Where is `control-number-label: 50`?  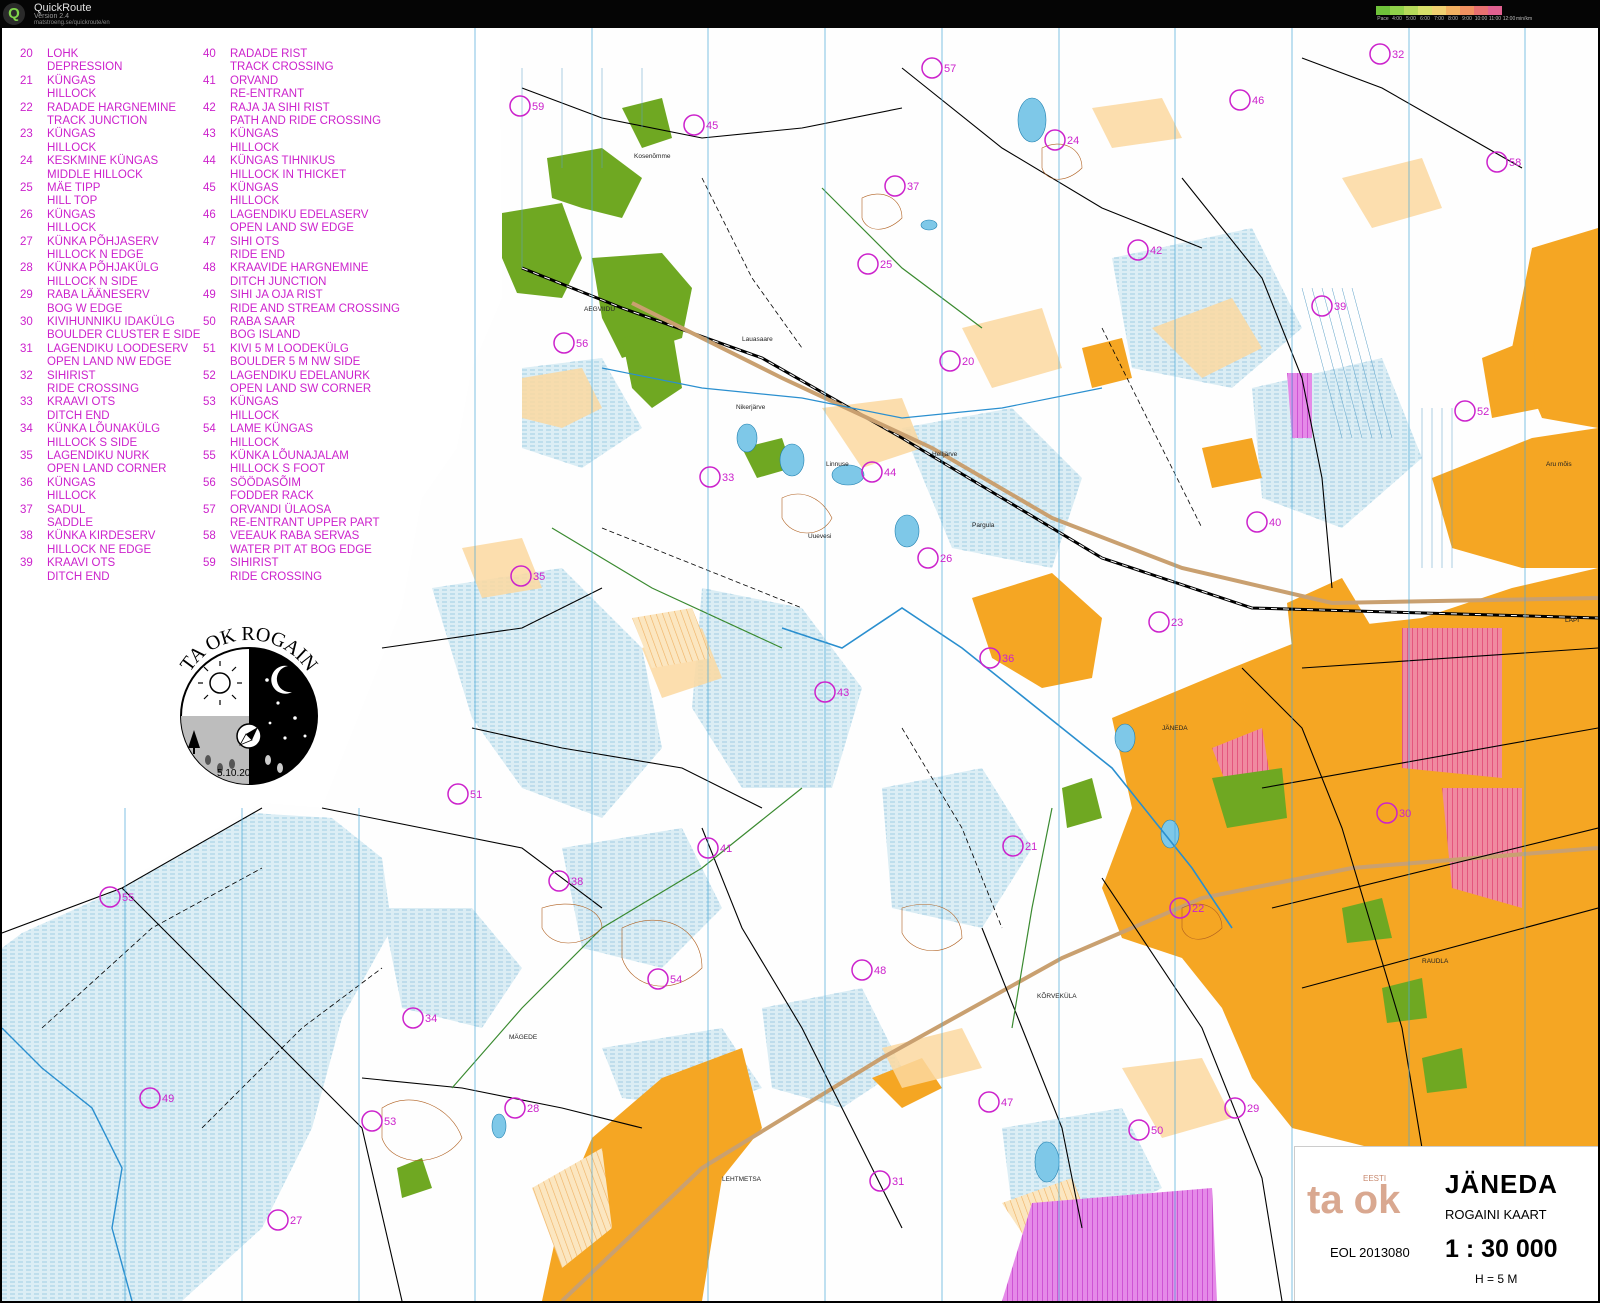
control-number-label: 50 is located at coordinates (1157, 1131).